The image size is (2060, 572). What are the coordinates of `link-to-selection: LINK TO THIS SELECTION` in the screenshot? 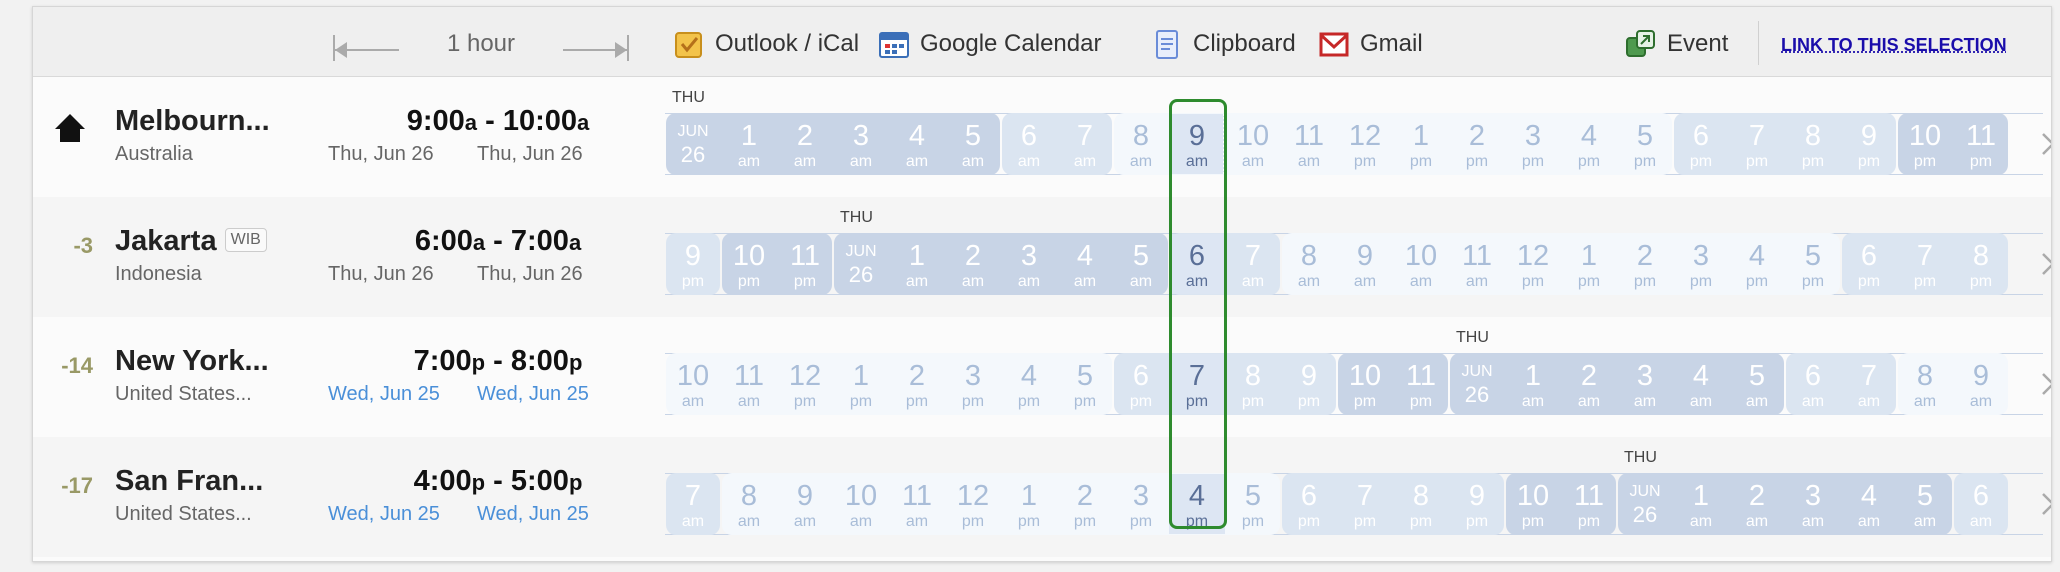 It's located at (1894, 45).